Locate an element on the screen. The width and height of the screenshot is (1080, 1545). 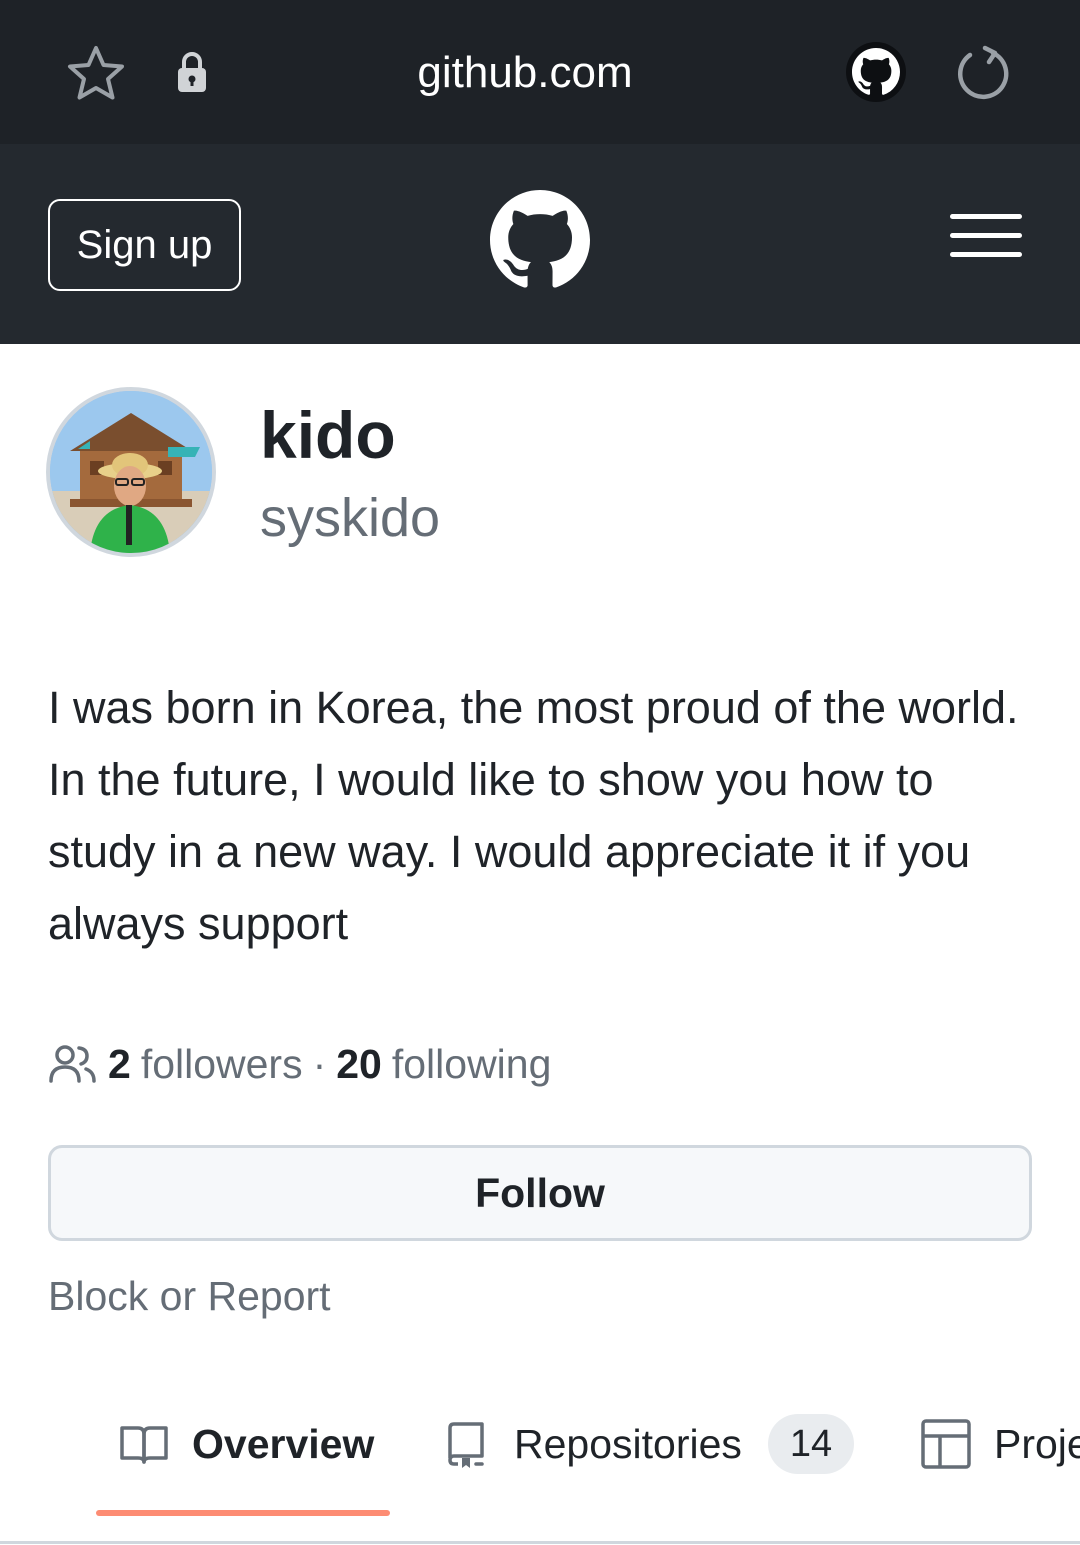
github-mark-icon is located at coordinates (540, 240).